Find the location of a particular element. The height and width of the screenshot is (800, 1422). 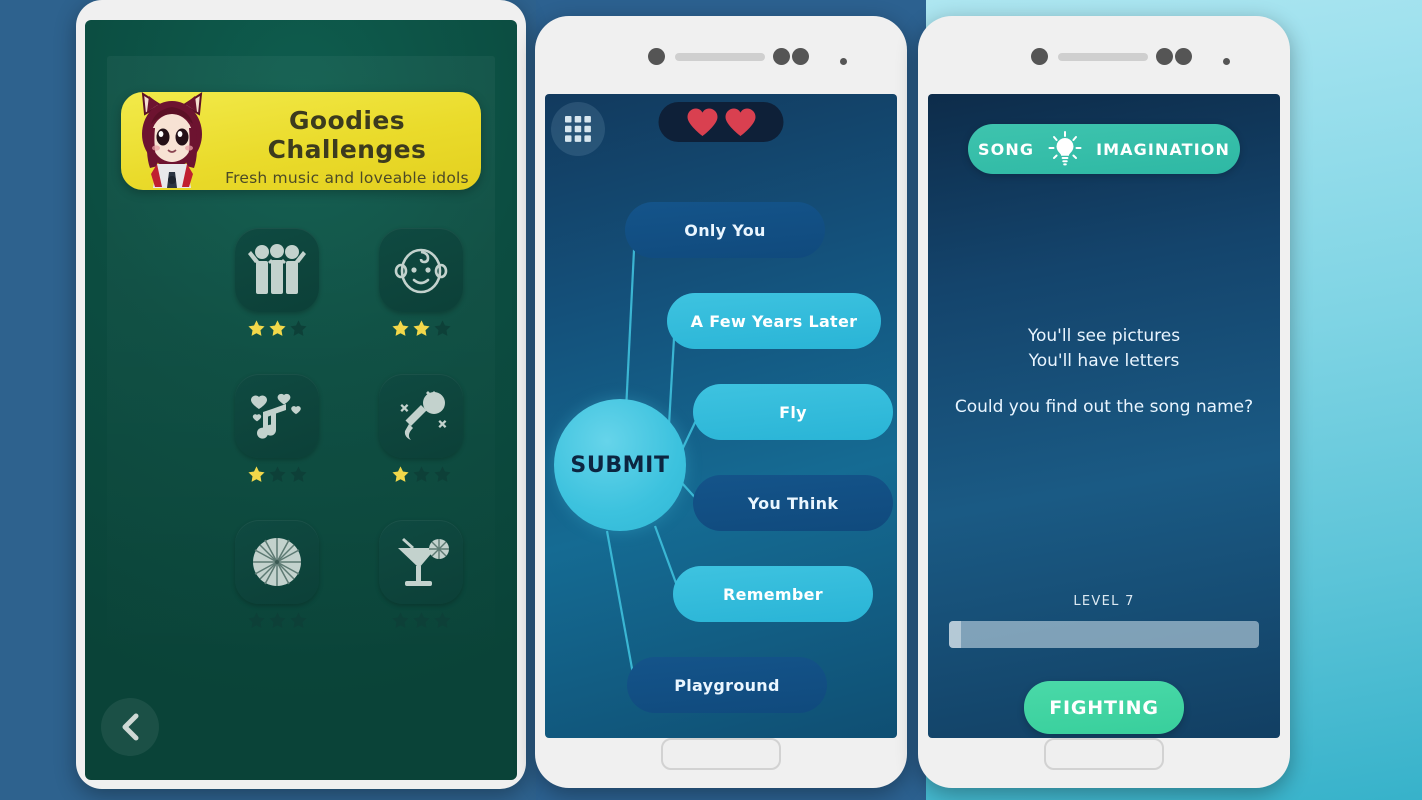

category-cell-group is located at coordinates (277, 283).